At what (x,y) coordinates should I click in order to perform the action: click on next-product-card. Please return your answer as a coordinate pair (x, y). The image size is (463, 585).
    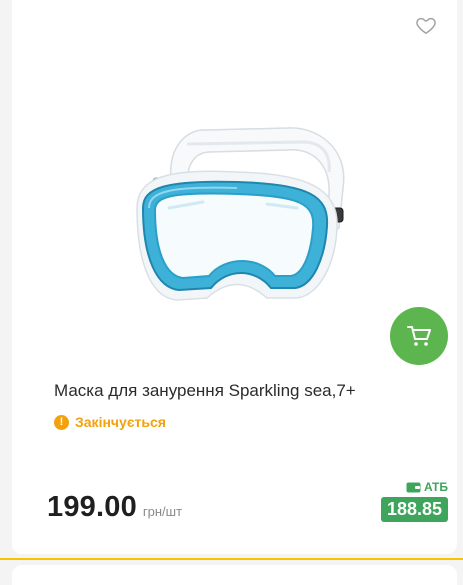
    Looking at the image, I should click on (234, 575).